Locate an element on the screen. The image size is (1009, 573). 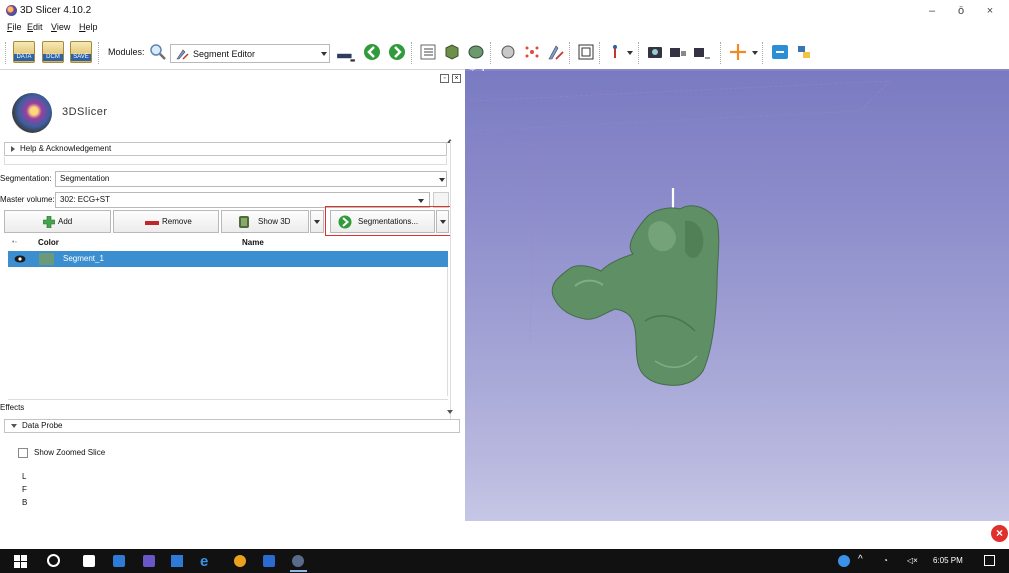
table-row: Segment_1 is located at coordinates (228, 259).